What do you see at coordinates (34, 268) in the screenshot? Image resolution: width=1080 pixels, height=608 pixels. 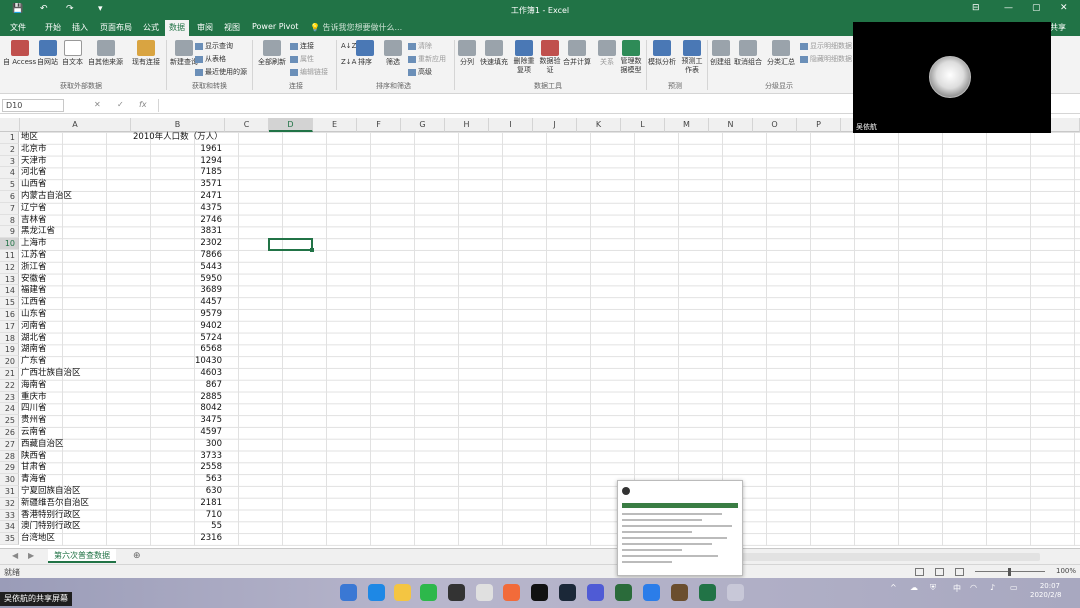 I see `cell-region: 浙江省` at bounding box center [34, 268].